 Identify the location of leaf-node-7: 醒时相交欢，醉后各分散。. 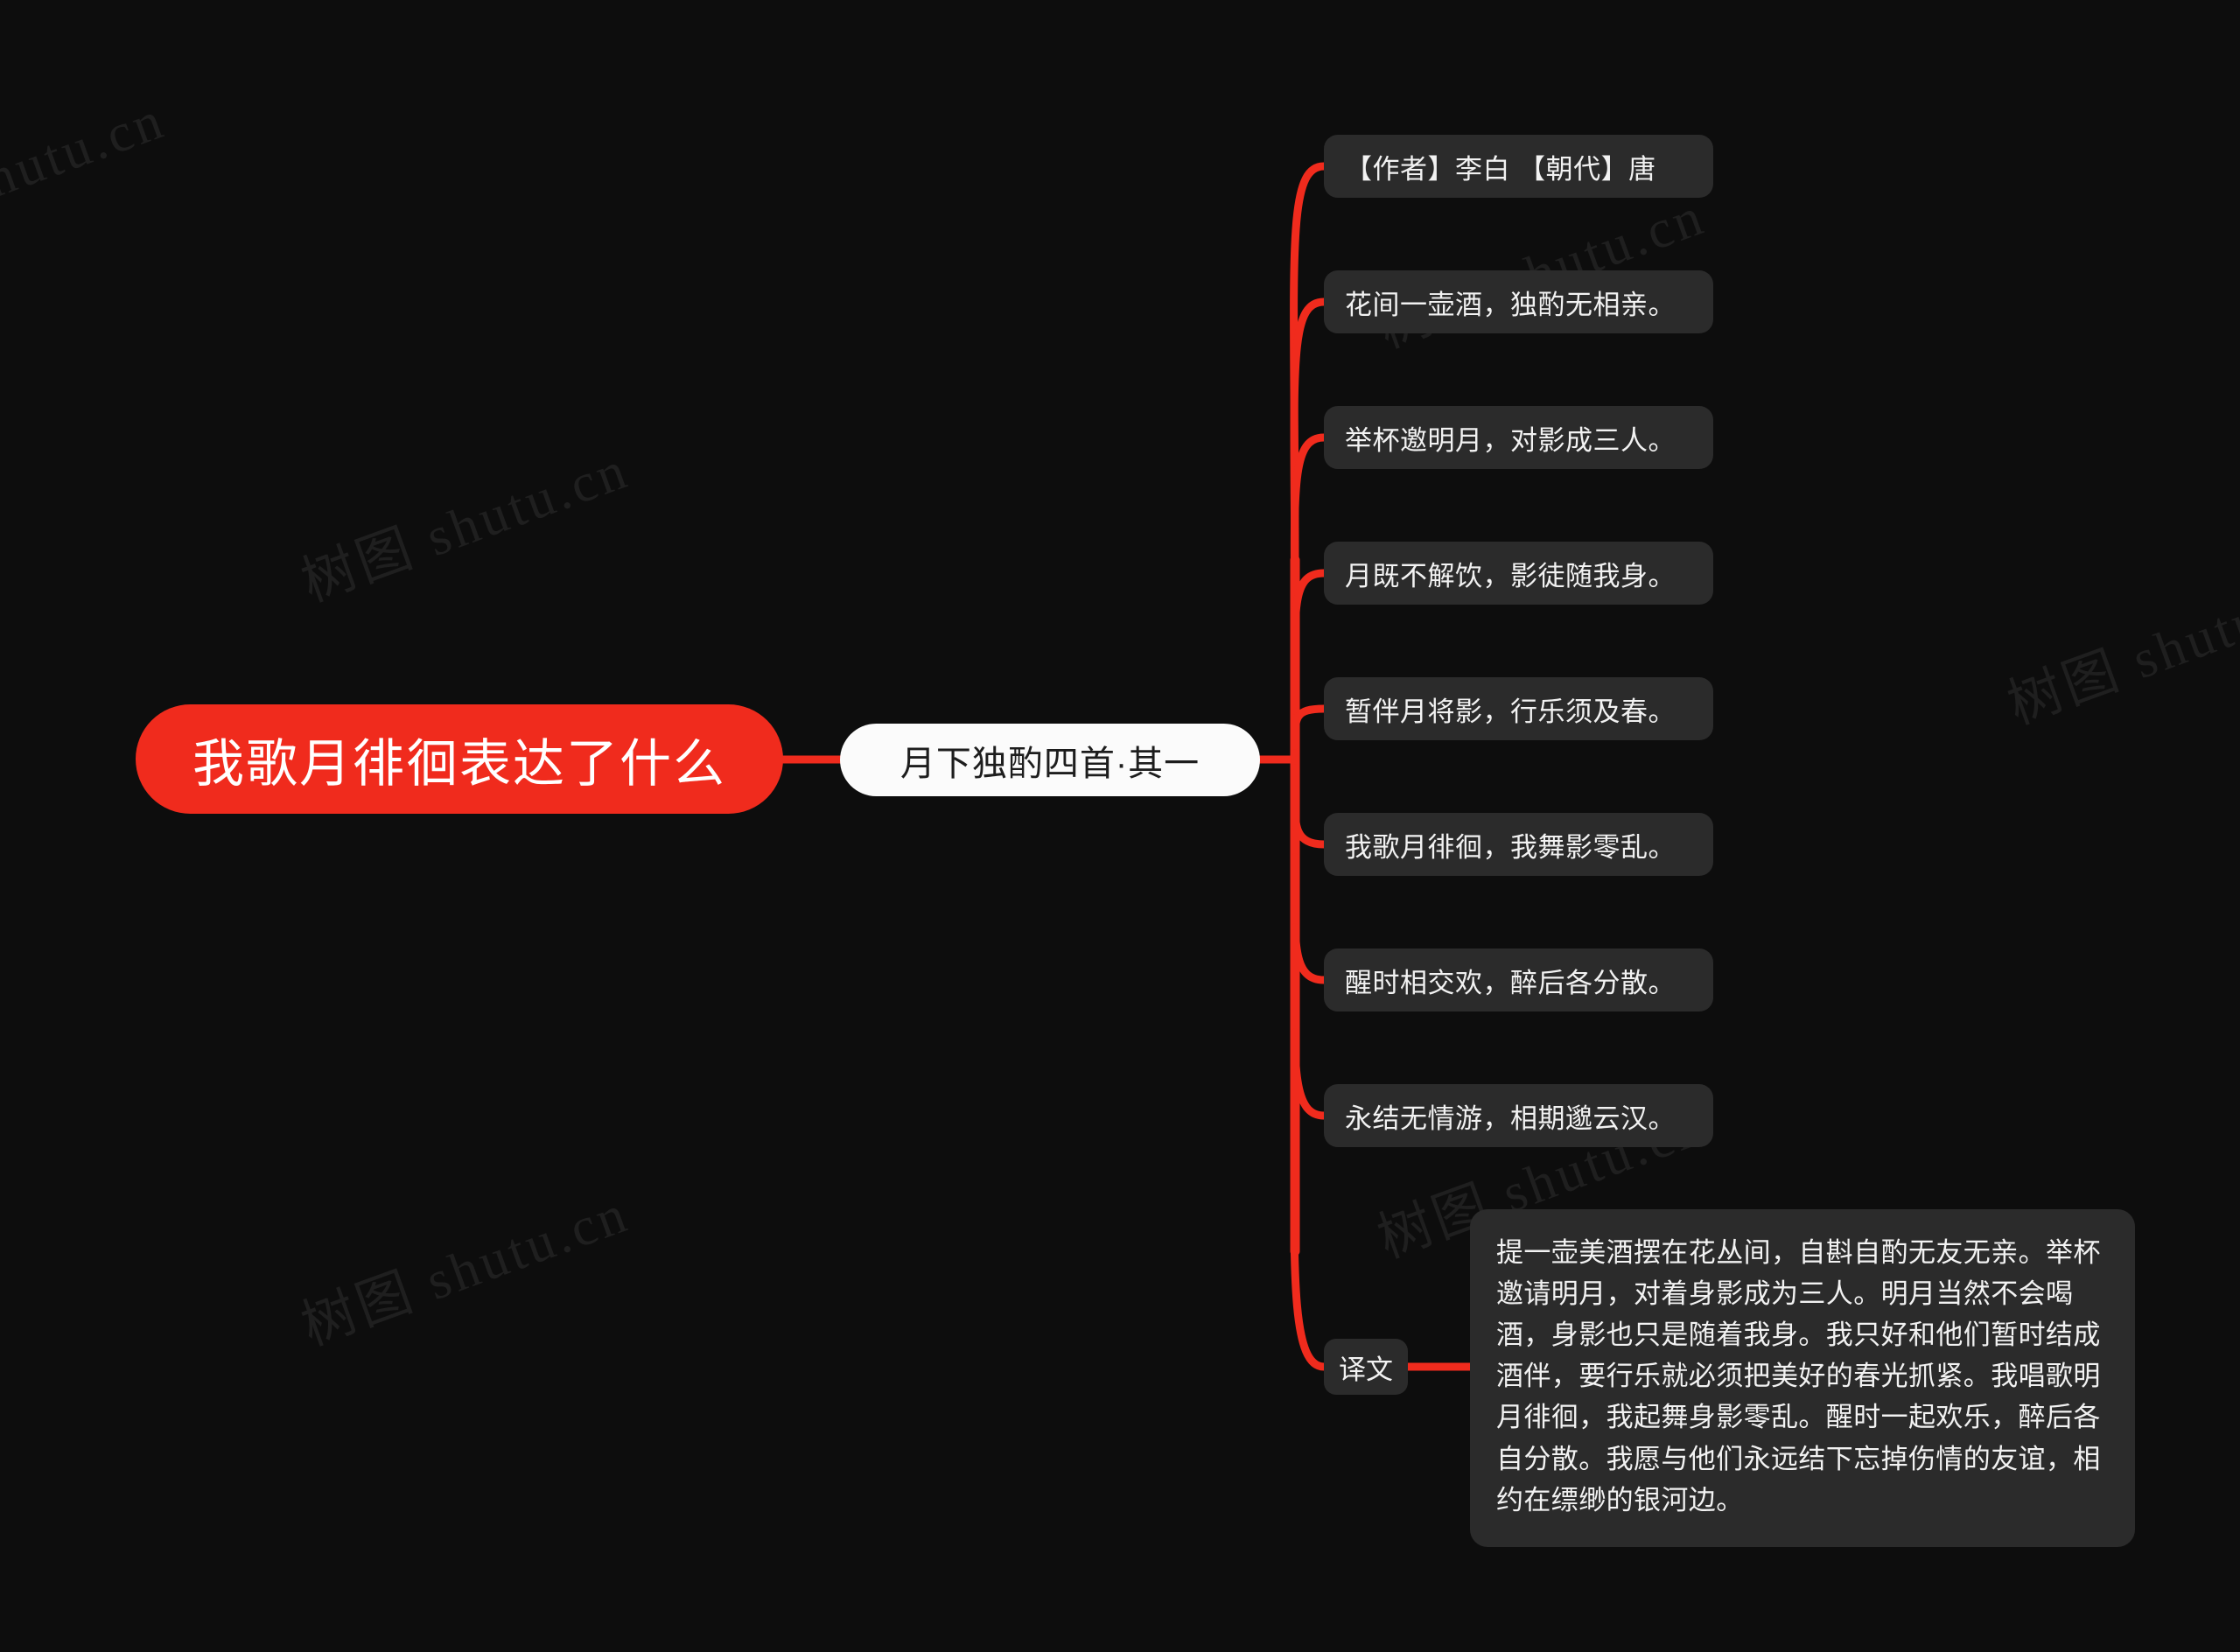
(1518, 980).